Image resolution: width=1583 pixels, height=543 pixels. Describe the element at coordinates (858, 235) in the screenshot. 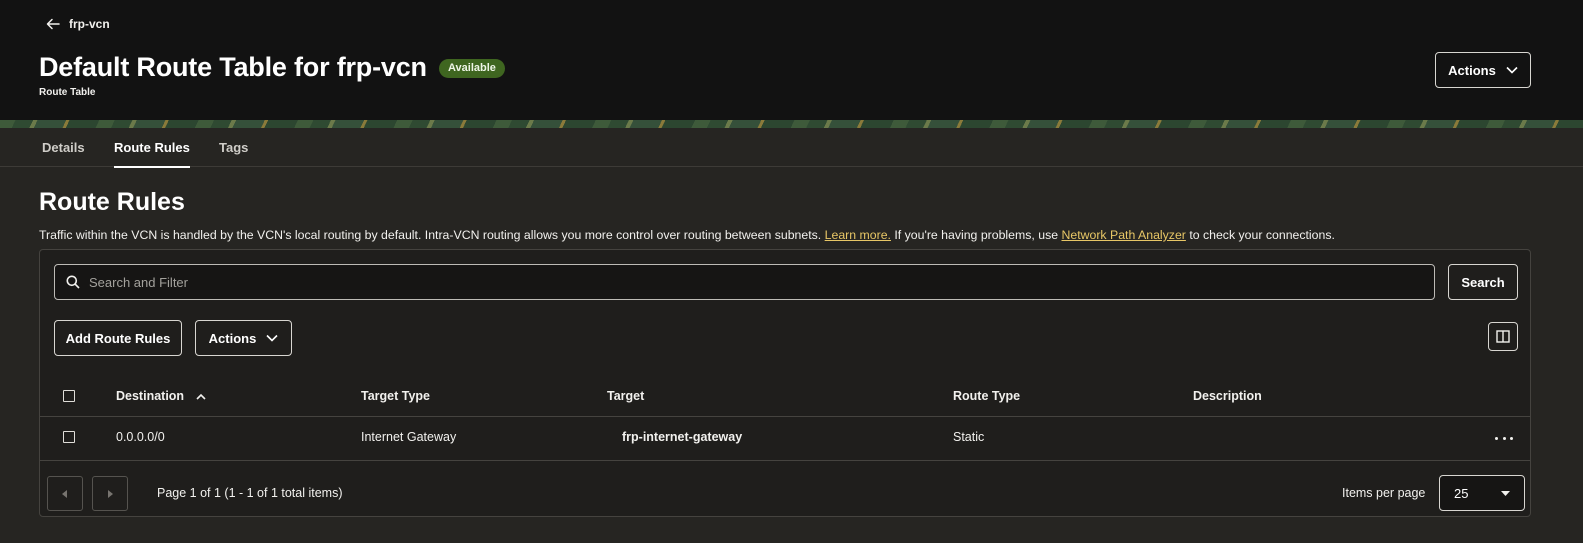

I see `learn-more-link: Learn more.` at that location.